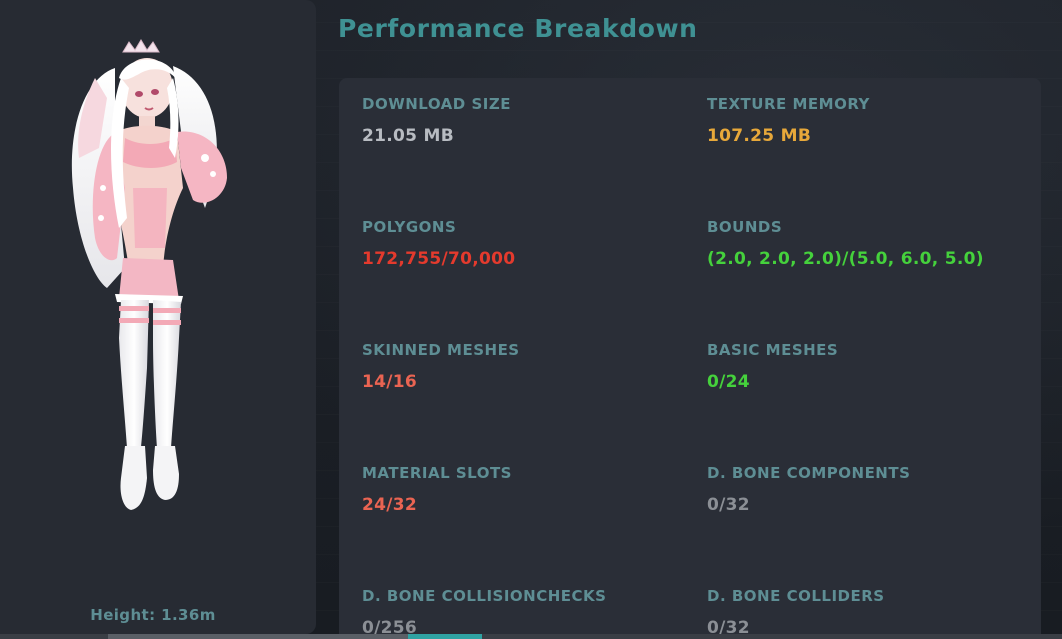  Describe the element at coordinates (872, 366) in the screenshot. I see `stat-basic-meshes: BASIC MESHES 0/24` at that location.